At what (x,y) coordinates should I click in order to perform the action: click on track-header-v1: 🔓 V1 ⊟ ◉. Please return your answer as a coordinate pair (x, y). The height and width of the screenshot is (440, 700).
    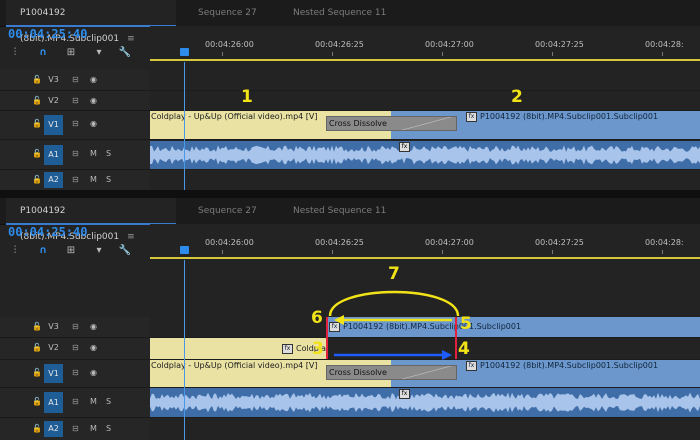
    Looking at the image, I should click on (75, 125).